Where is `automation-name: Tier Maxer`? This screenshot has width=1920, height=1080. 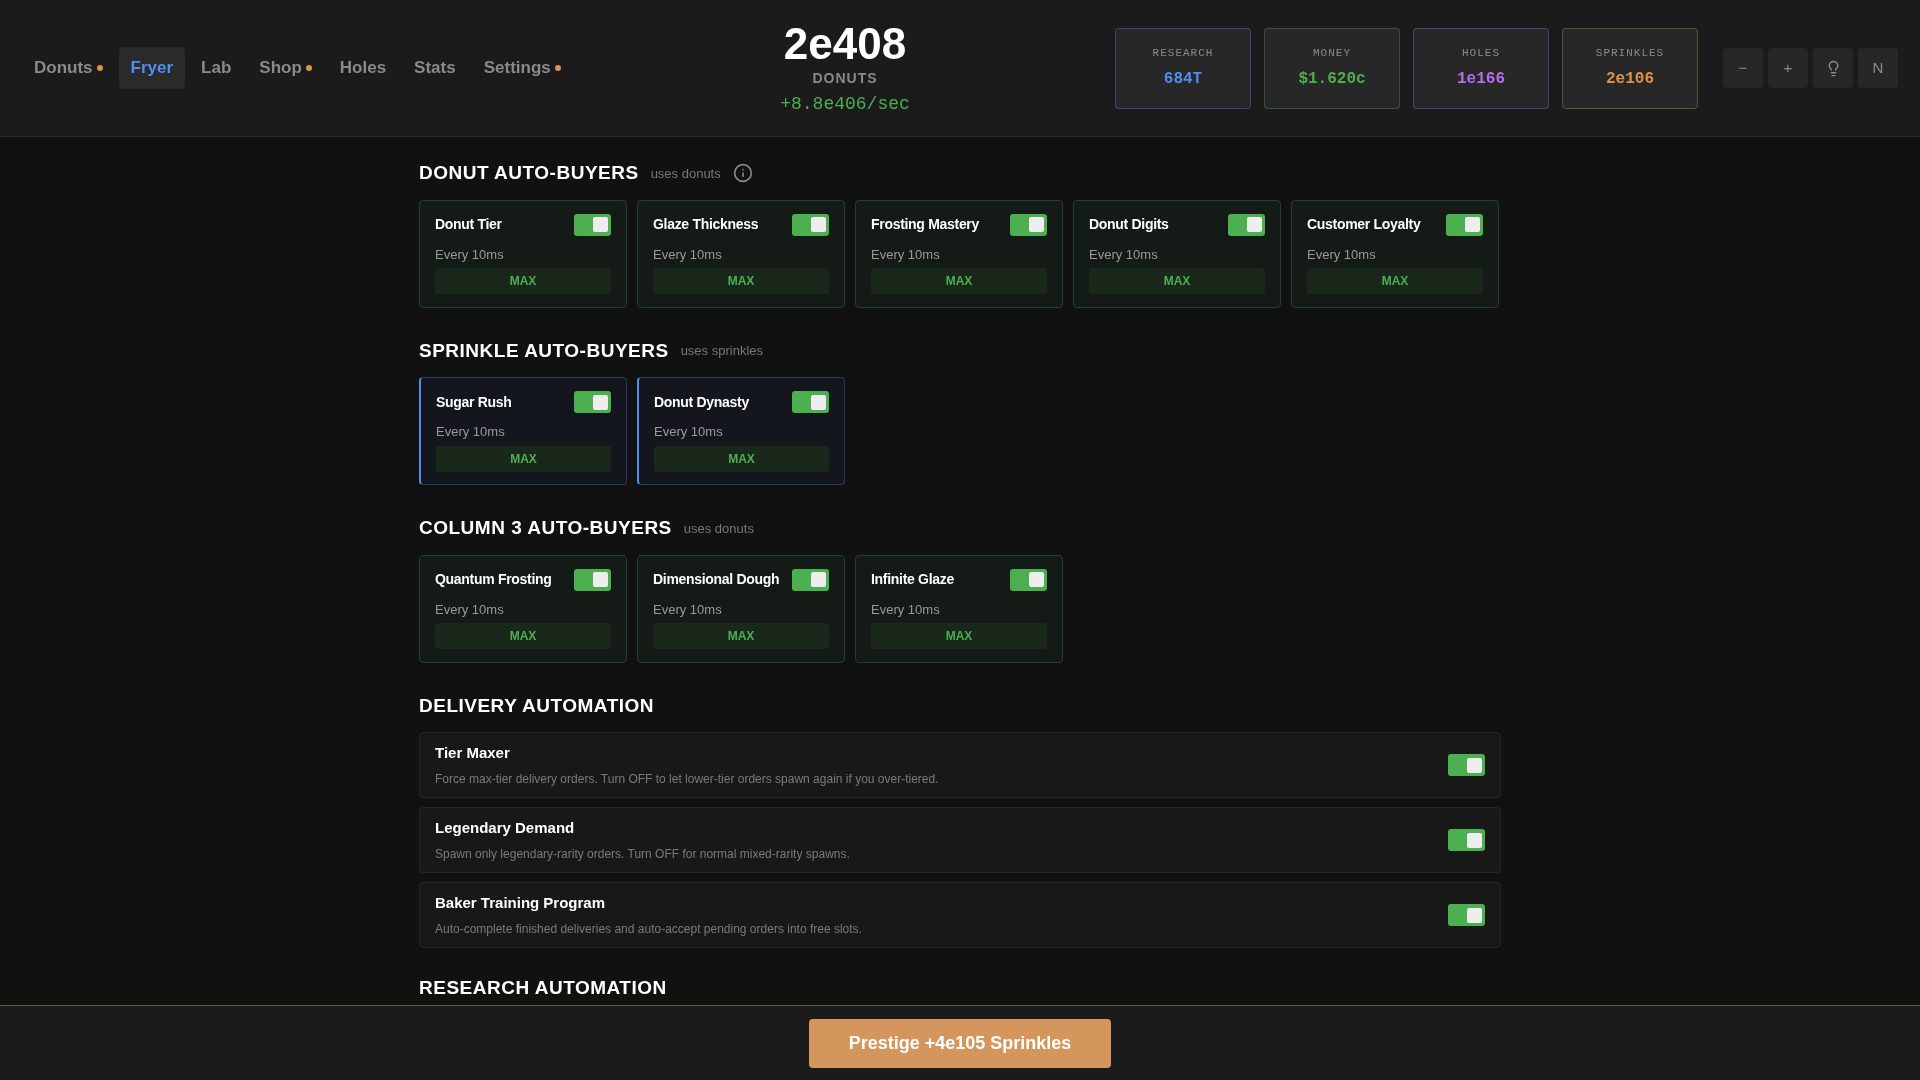
automation-name: Tier Maxer is located at coordinates (473, 753).